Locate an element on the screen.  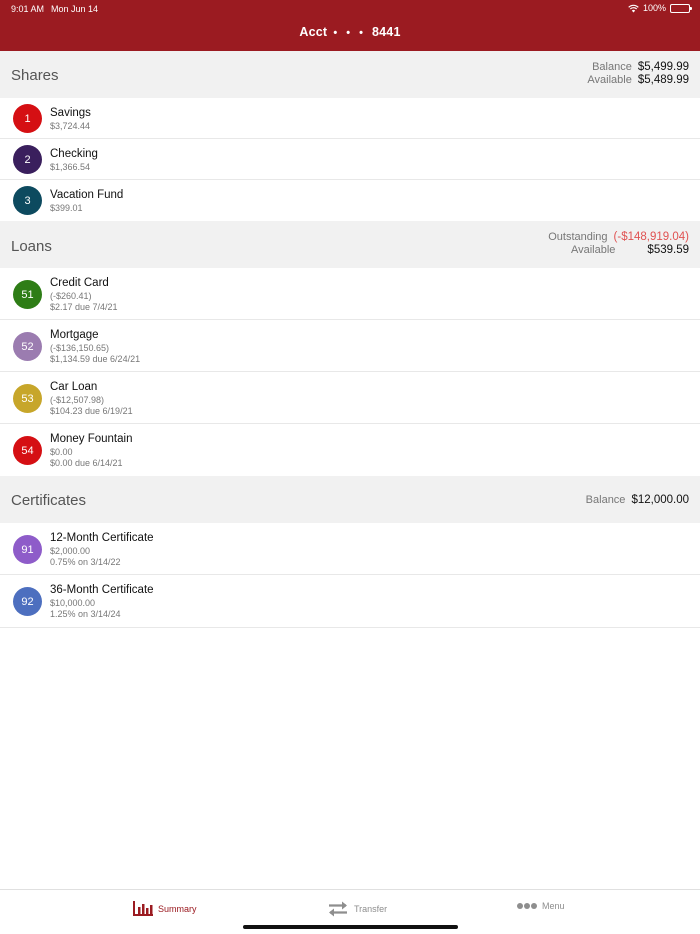
app-header: 9:01 AM Mon Jun 14 100% Acct • • • 8441 is located at coordinates (350, 25).